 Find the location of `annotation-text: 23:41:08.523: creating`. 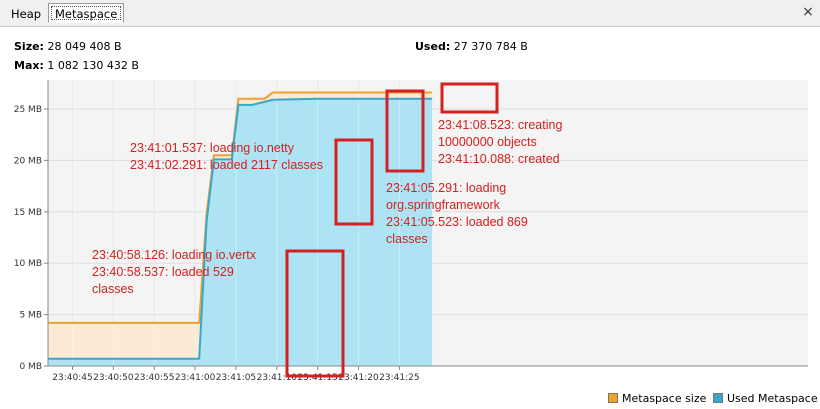

annotation-text: 23:41:08.523: creating is located at coordinates (500, 125).